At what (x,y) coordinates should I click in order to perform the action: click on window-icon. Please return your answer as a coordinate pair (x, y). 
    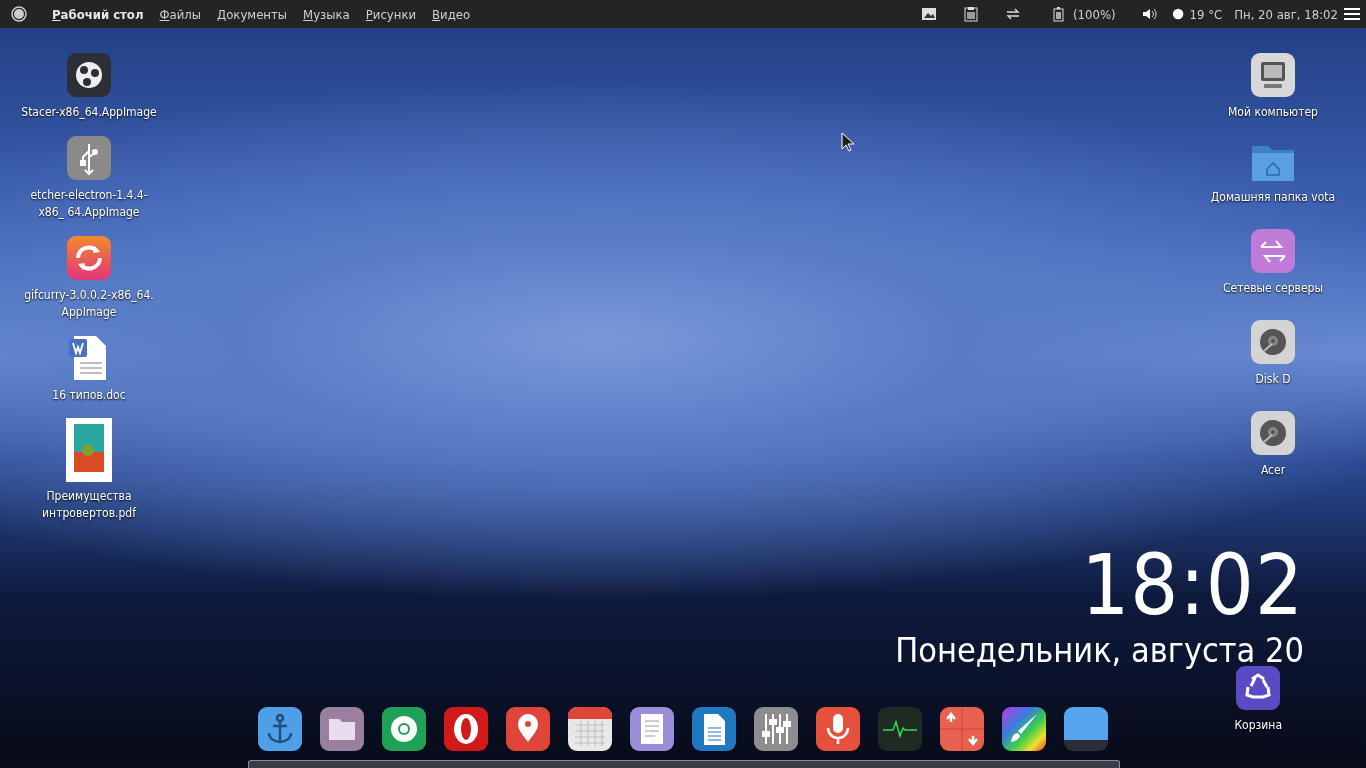
    Looking at the image, I should click on (1086, 729).